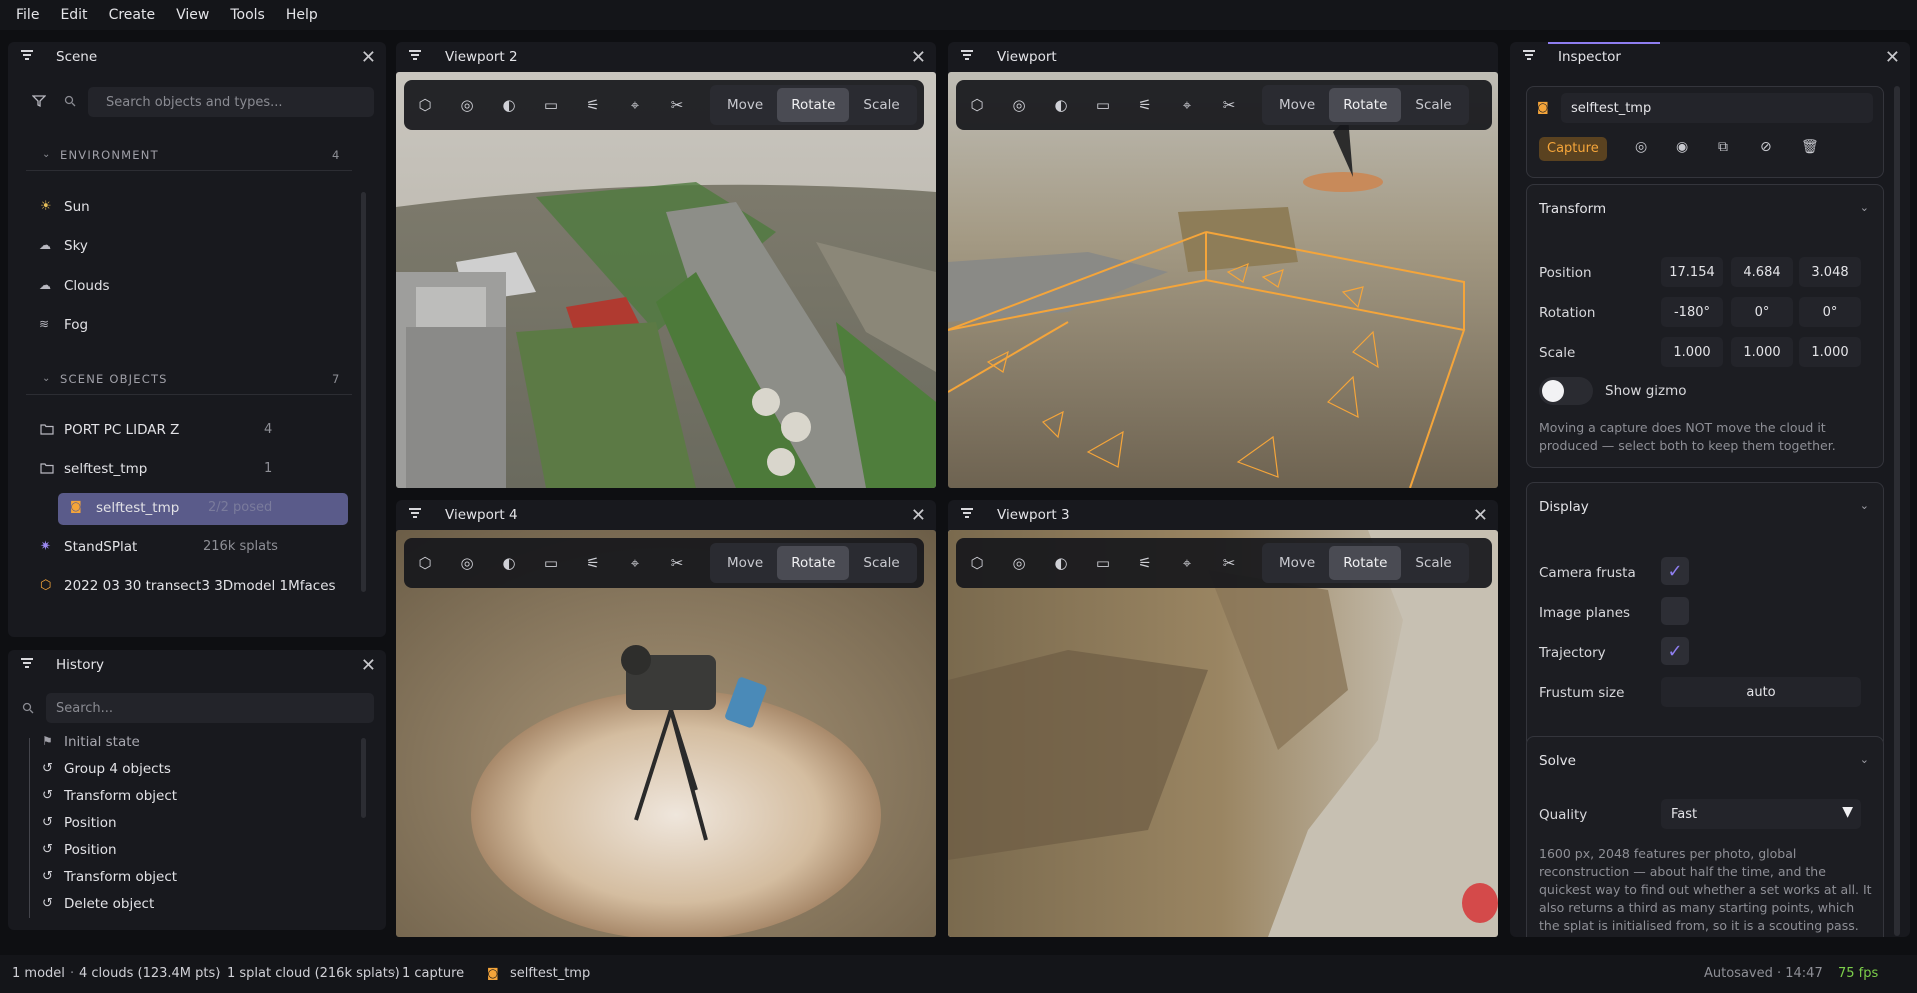  What do you see at coordinates (121, 430) in the screenshot?
I see `list-item: PORT PC LIDAR Z` at bounding box center [121, 430].